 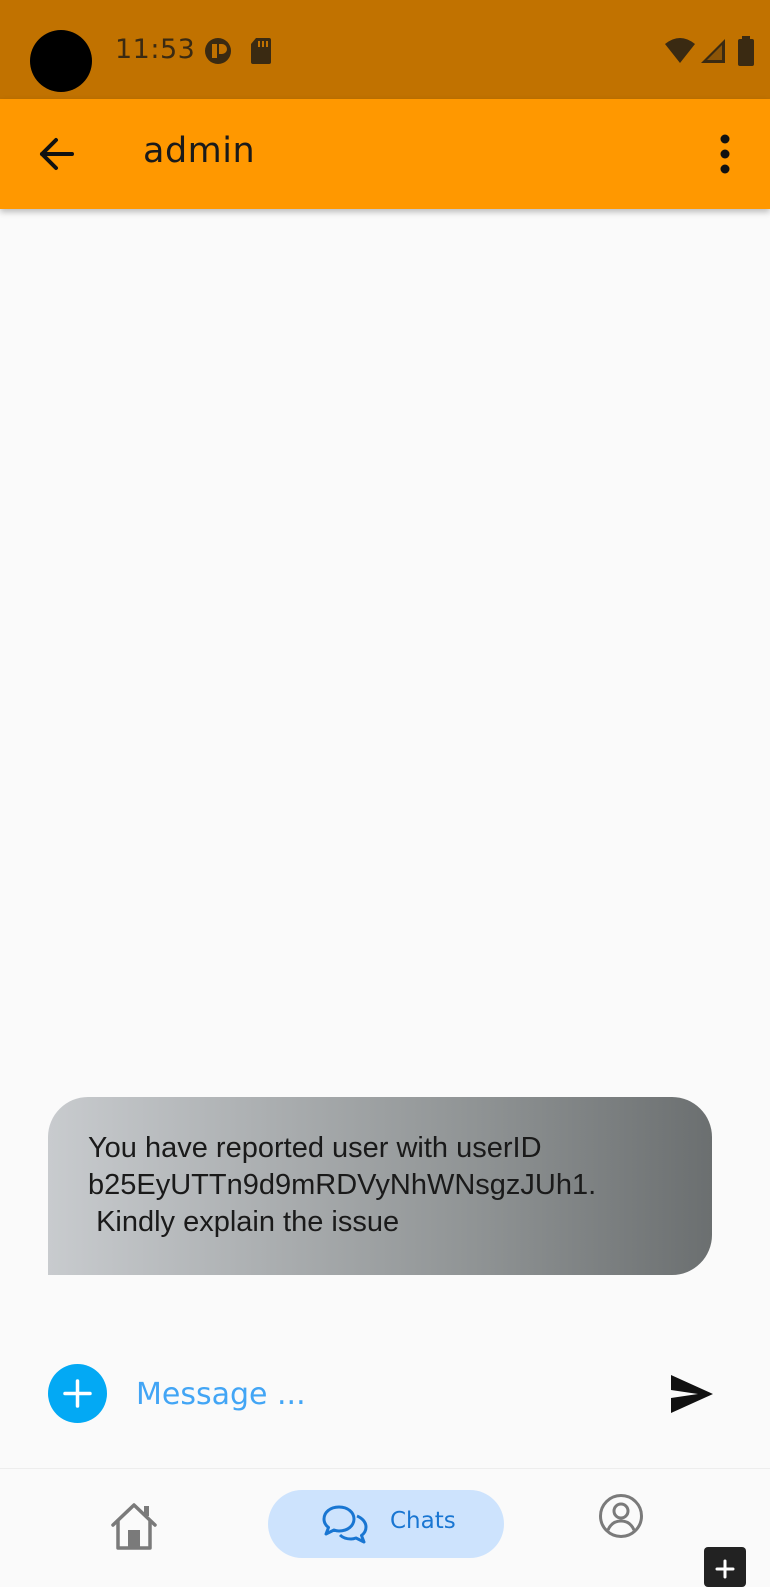 I want to click on arrow-left-icon, so click(x=57, y=154).